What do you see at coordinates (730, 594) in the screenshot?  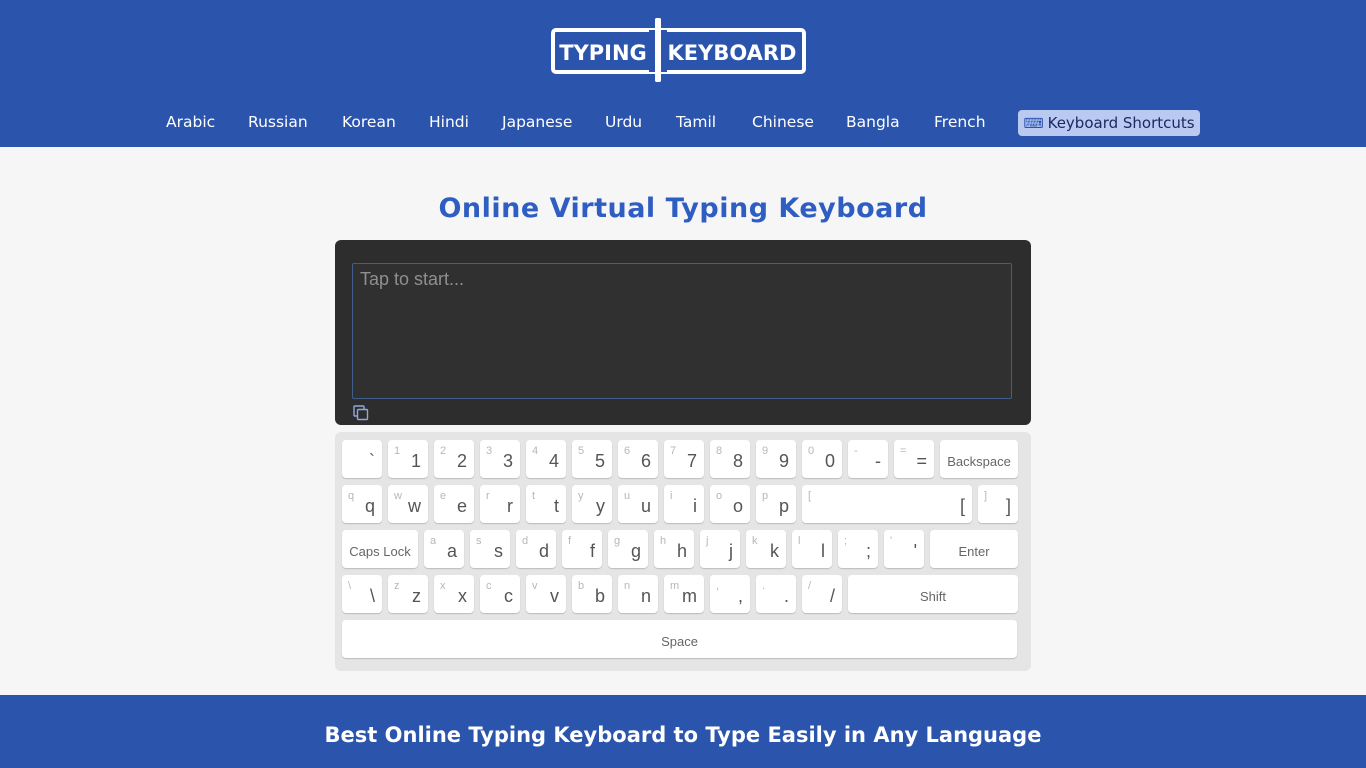 I see `key-comma: ,,` at bounding box center [730, 594].